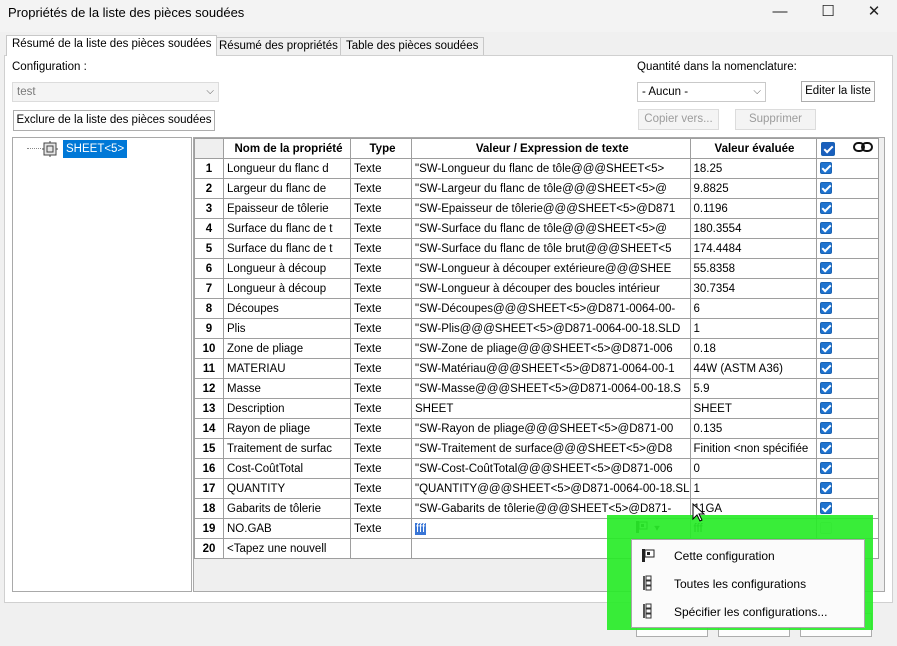  Describe the element at coordinates (287, 288) in the screenshot. I see `property-name-cell: Longueur à découp` at that location.